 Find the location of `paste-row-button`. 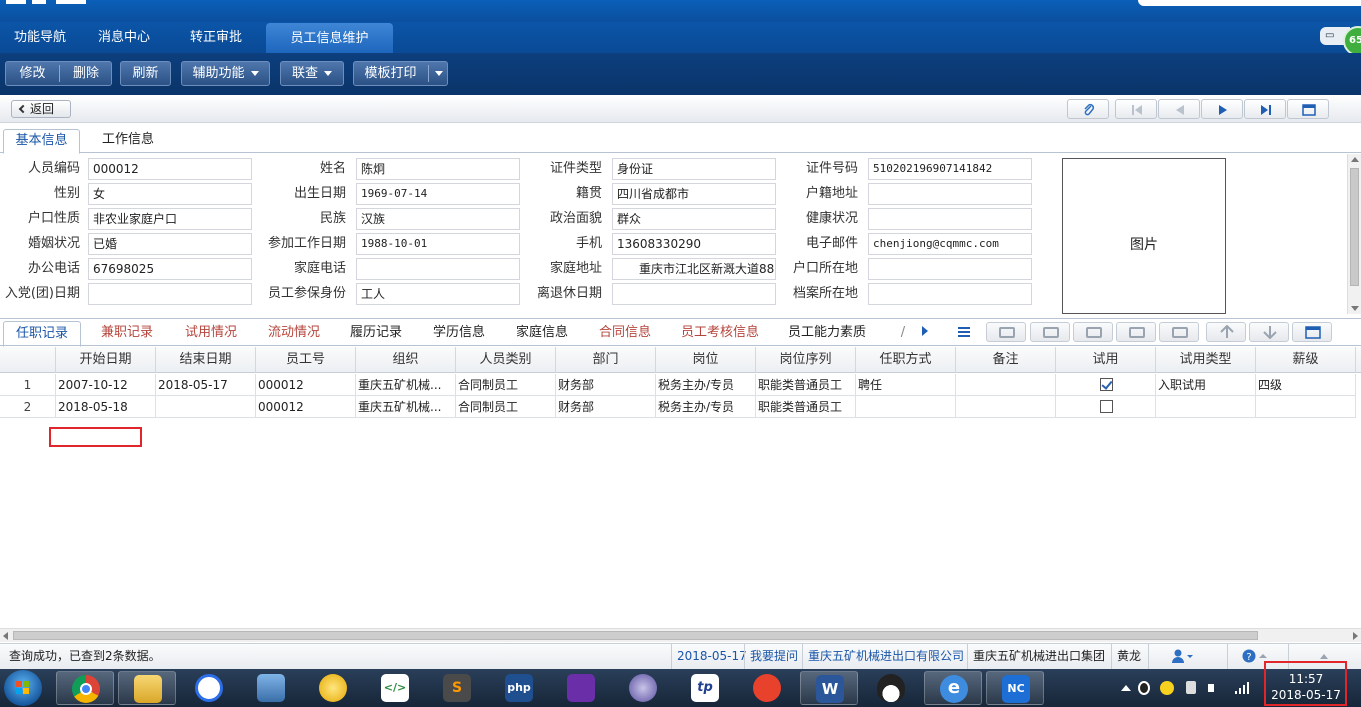

paste-row-button is located at coordinates (1179, 332).